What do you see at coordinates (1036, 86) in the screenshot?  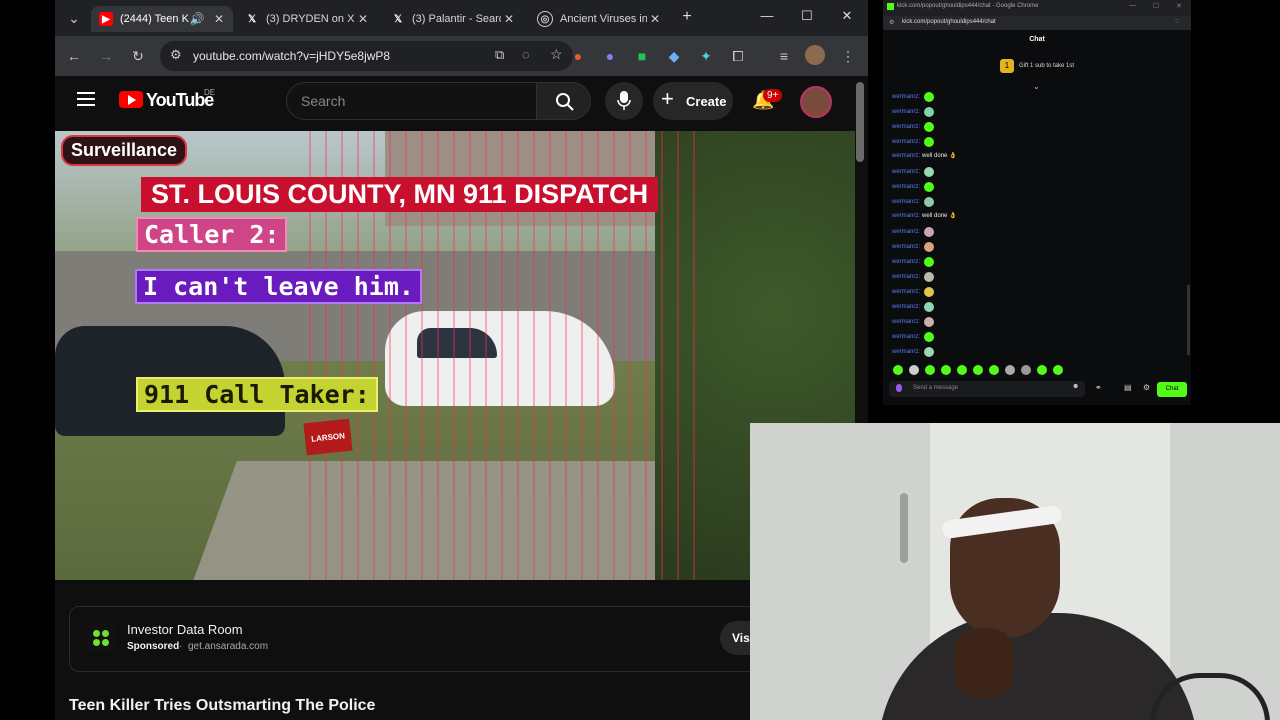 I see `collapse-chevron-icon: ⌄` at bounding box center [1036, 86].